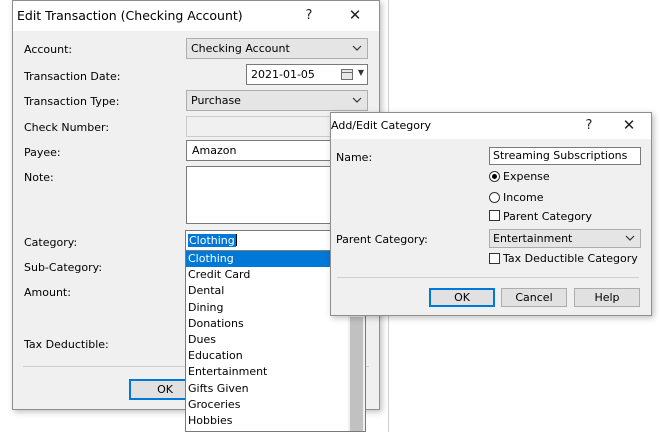 The image size is (660, 432). Describe the element at coordinates (488, 277) in the screenshot. I see `button-separator` at that location.